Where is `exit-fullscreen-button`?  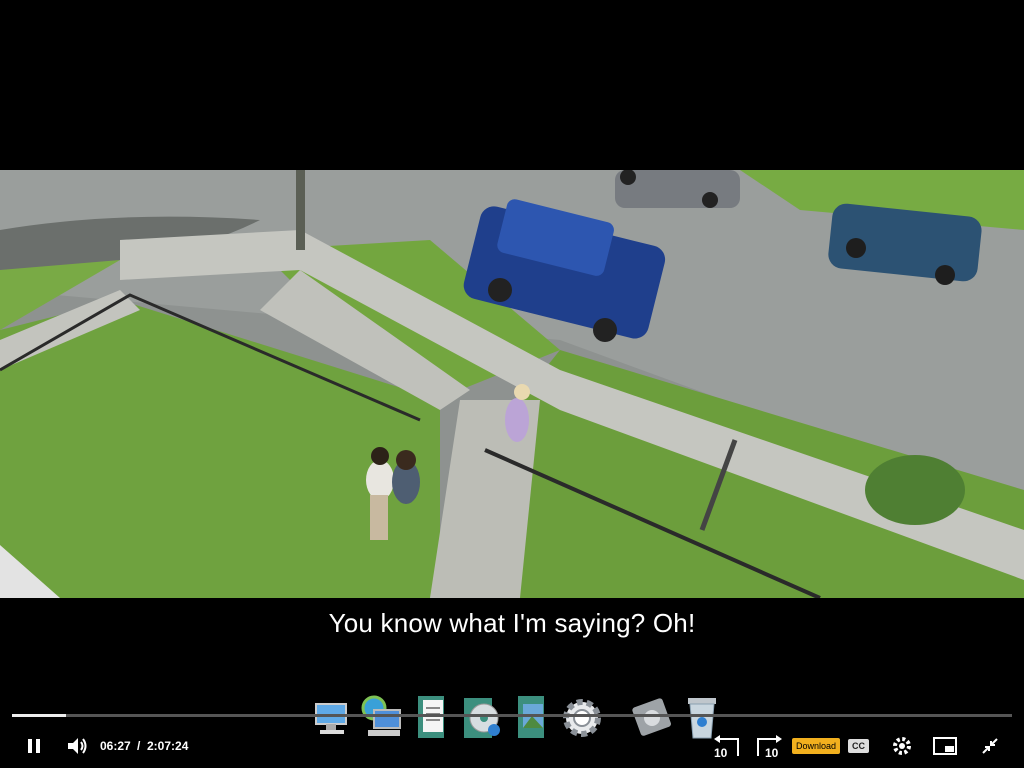 exit-fullscreen-button is located at coordinates (990, 746).